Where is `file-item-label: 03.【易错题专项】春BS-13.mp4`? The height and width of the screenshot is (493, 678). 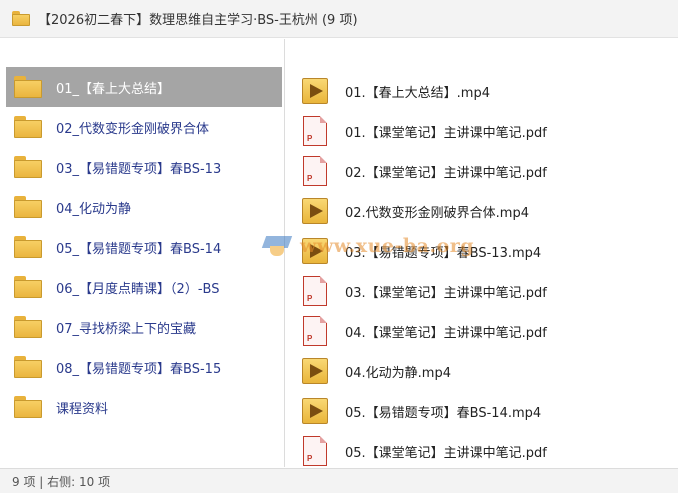 file-item-label: 03.【易错题专项】春BS-13.mp4 is located at coordinates (443, 253).